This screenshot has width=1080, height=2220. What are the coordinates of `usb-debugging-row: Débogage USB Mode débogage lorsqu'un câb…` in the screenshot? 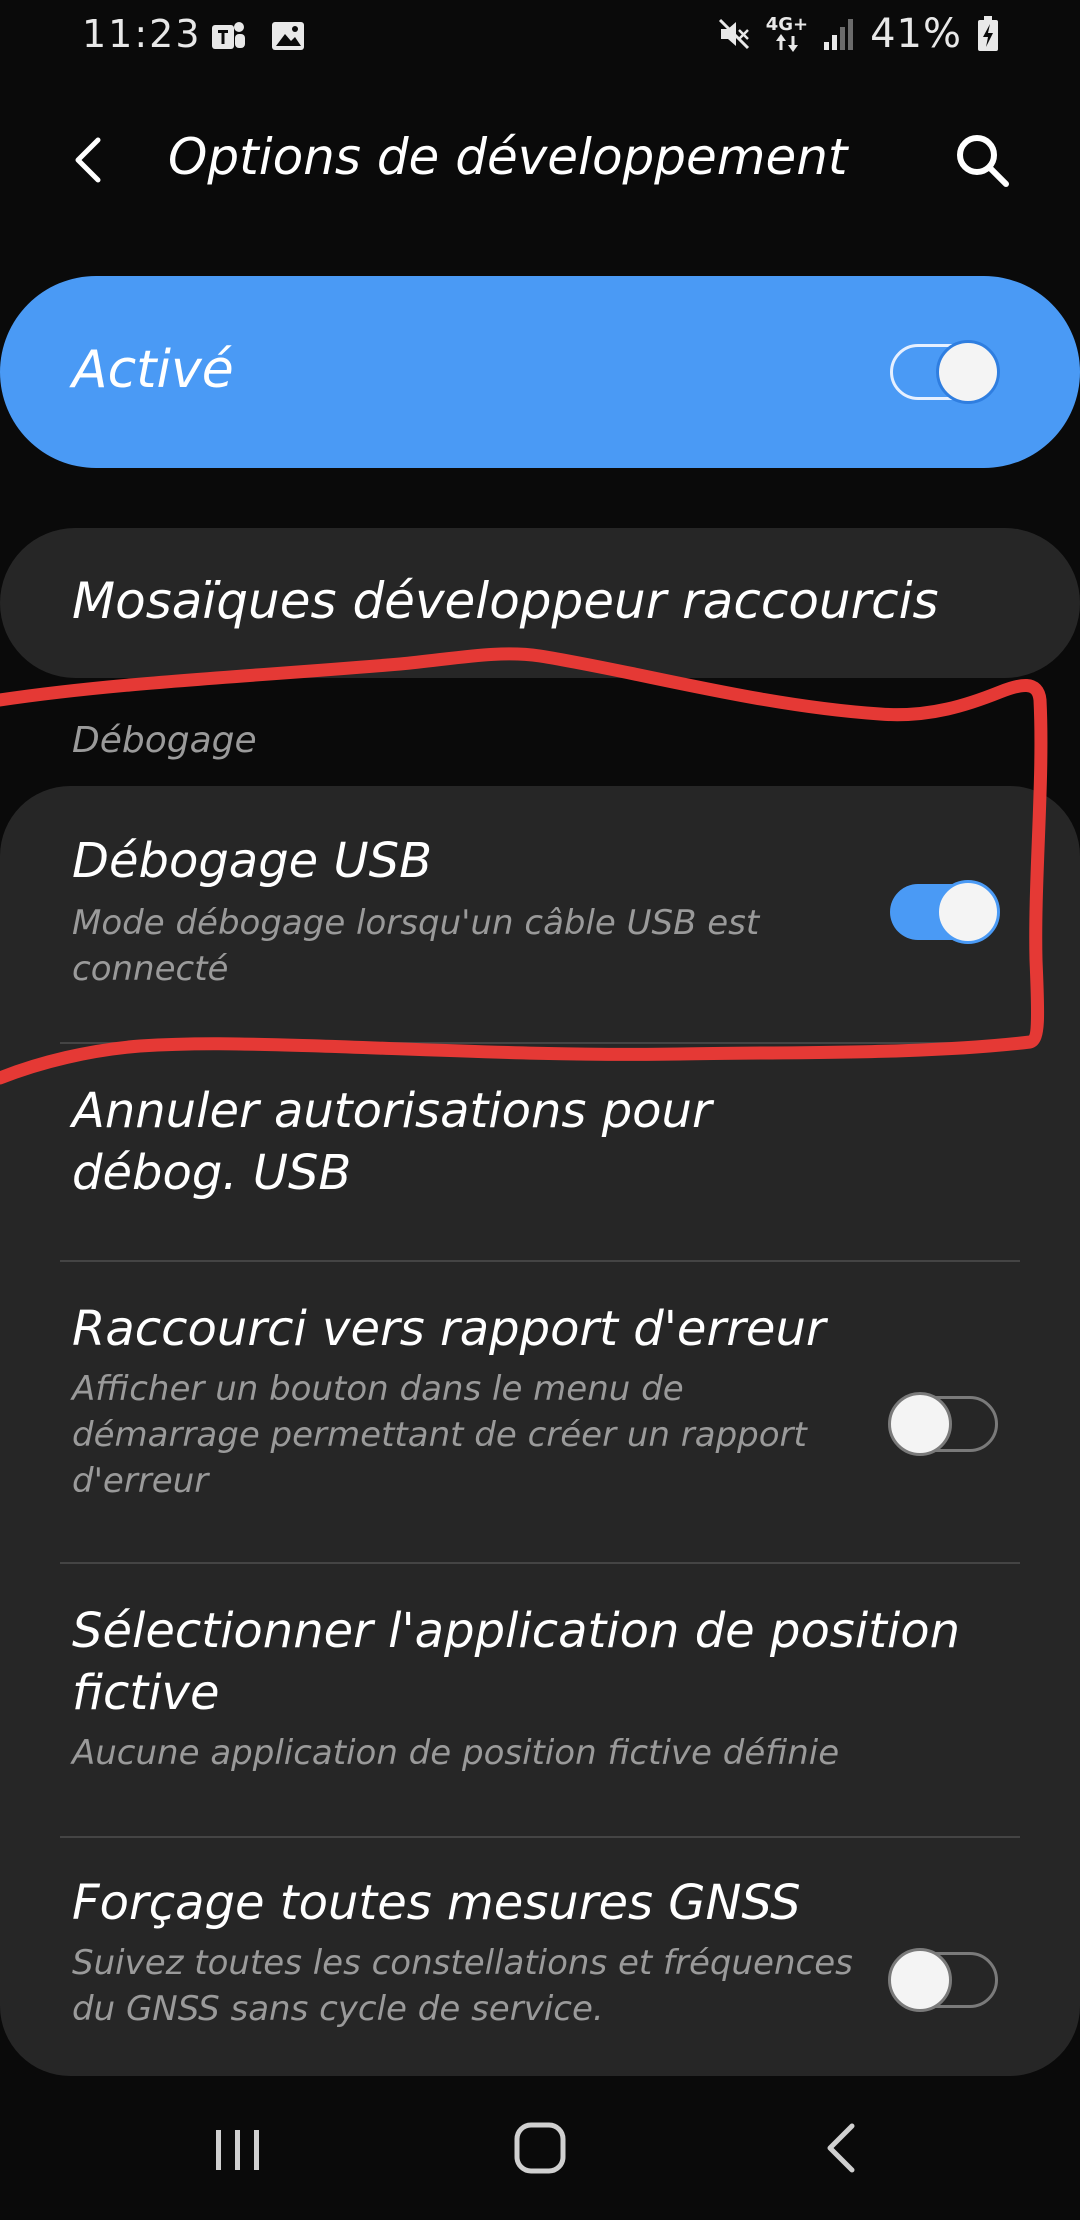 It's located at (540, 915).